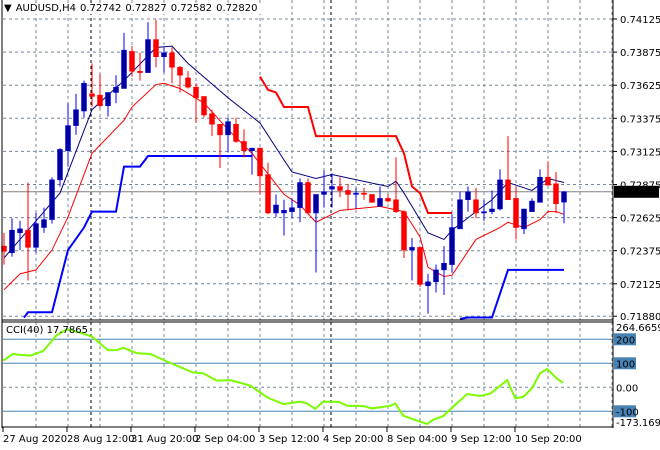  What do you see at coordinates (638, 423) in the screenshot?
I see `cci-axis-min: -173.1699` at bounding box center [638, 423].